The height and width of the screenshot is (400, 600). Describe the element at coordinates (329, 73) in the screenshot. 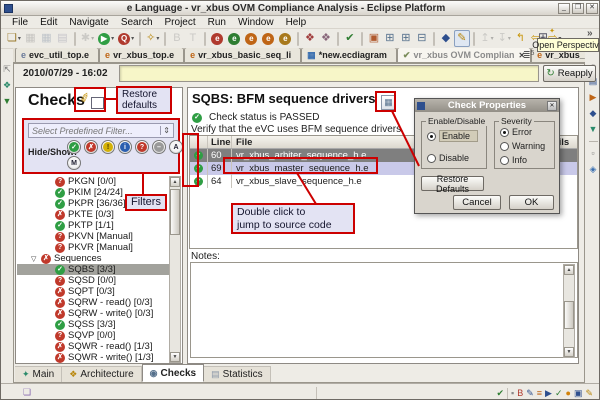

I see `session-field` at that location.